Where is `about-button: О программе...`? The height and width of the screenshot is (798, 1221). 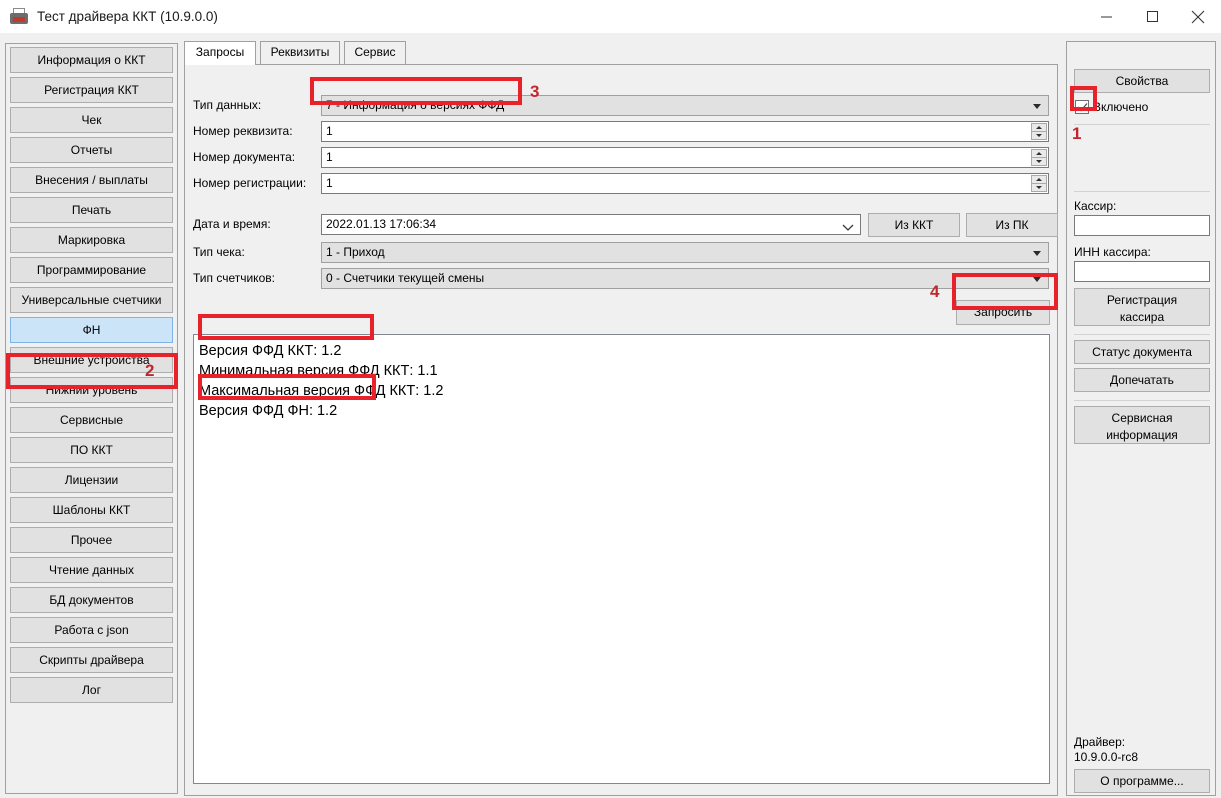 about-button: О программе... is located at coordinates (1142, 781).